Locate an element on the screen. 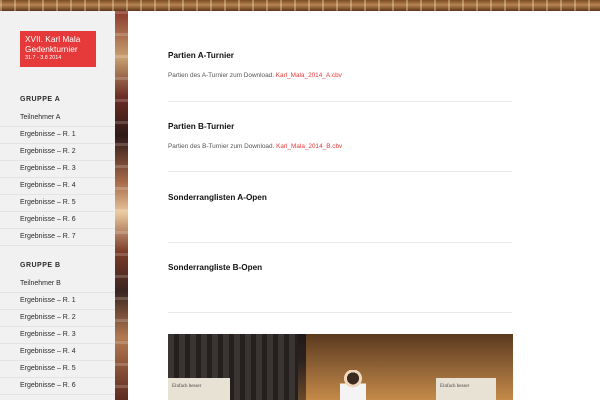 The image size is (600, 400). post-title: Partien B-Turnier is located at coordinates (340, 127).